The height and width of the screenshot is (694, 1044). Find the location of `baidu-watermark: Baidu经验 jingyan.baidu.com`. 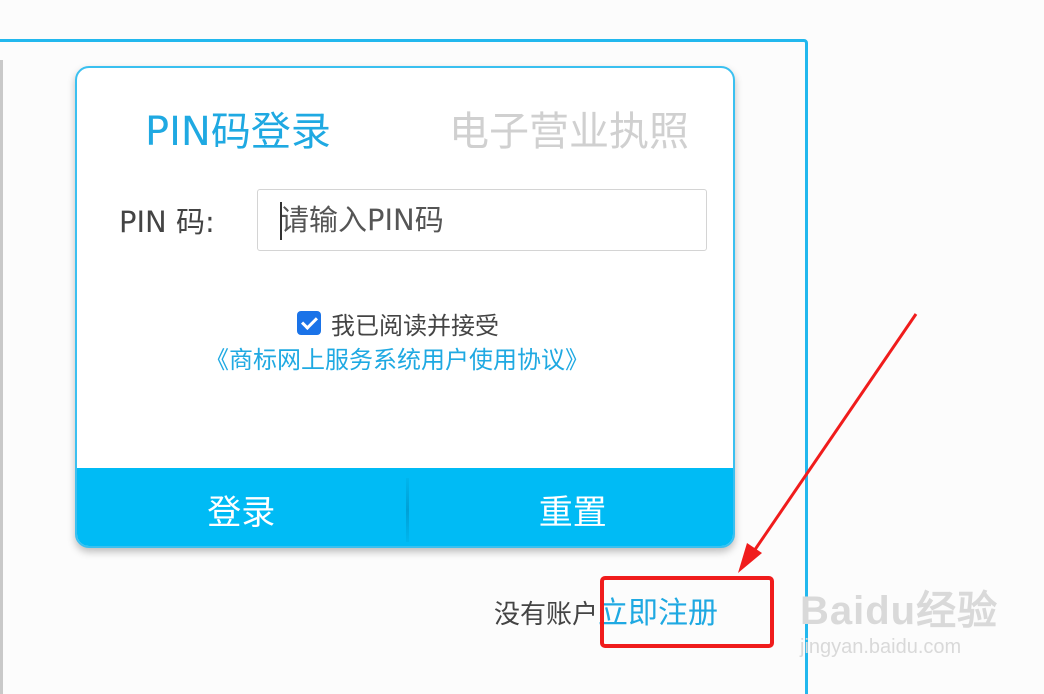

baidu-watermark: Baidu经验 jingyan.baidu.com is located at coordinates (899, 618).